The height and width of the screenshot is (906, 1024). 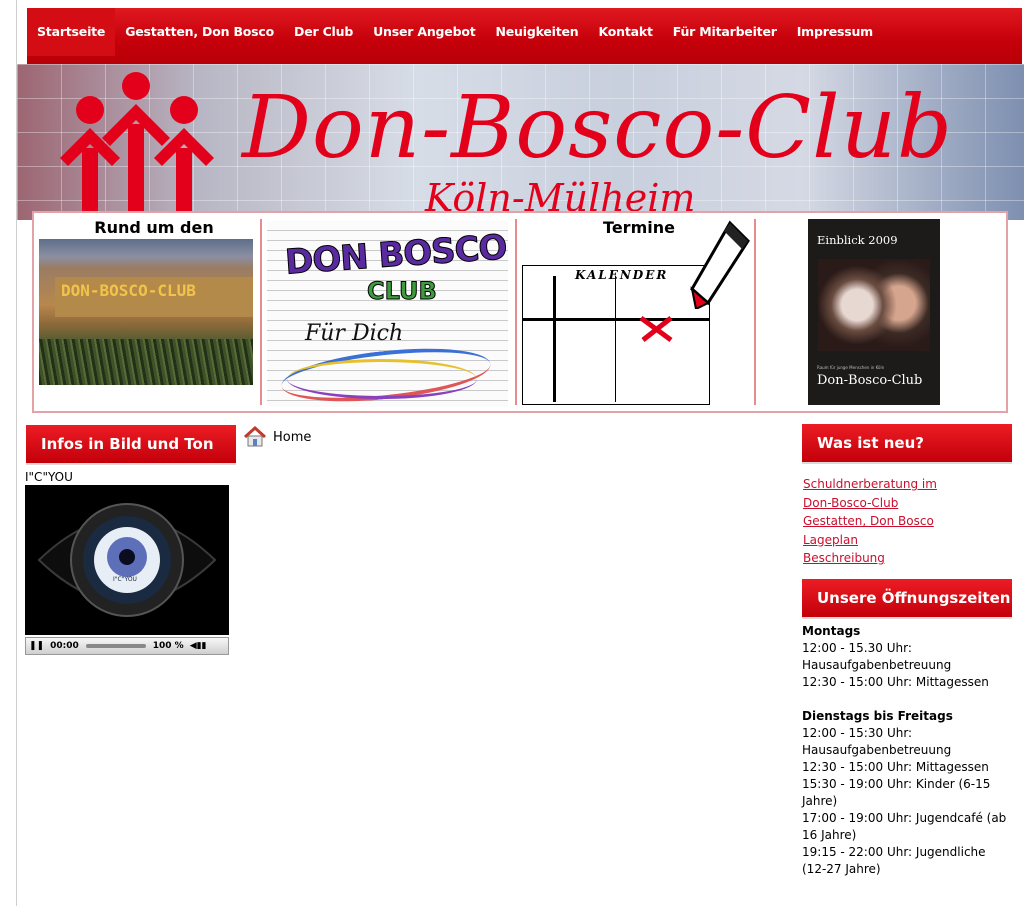 I want to click on news-box-title: Was ist neu?, so click(x=907, y=443).